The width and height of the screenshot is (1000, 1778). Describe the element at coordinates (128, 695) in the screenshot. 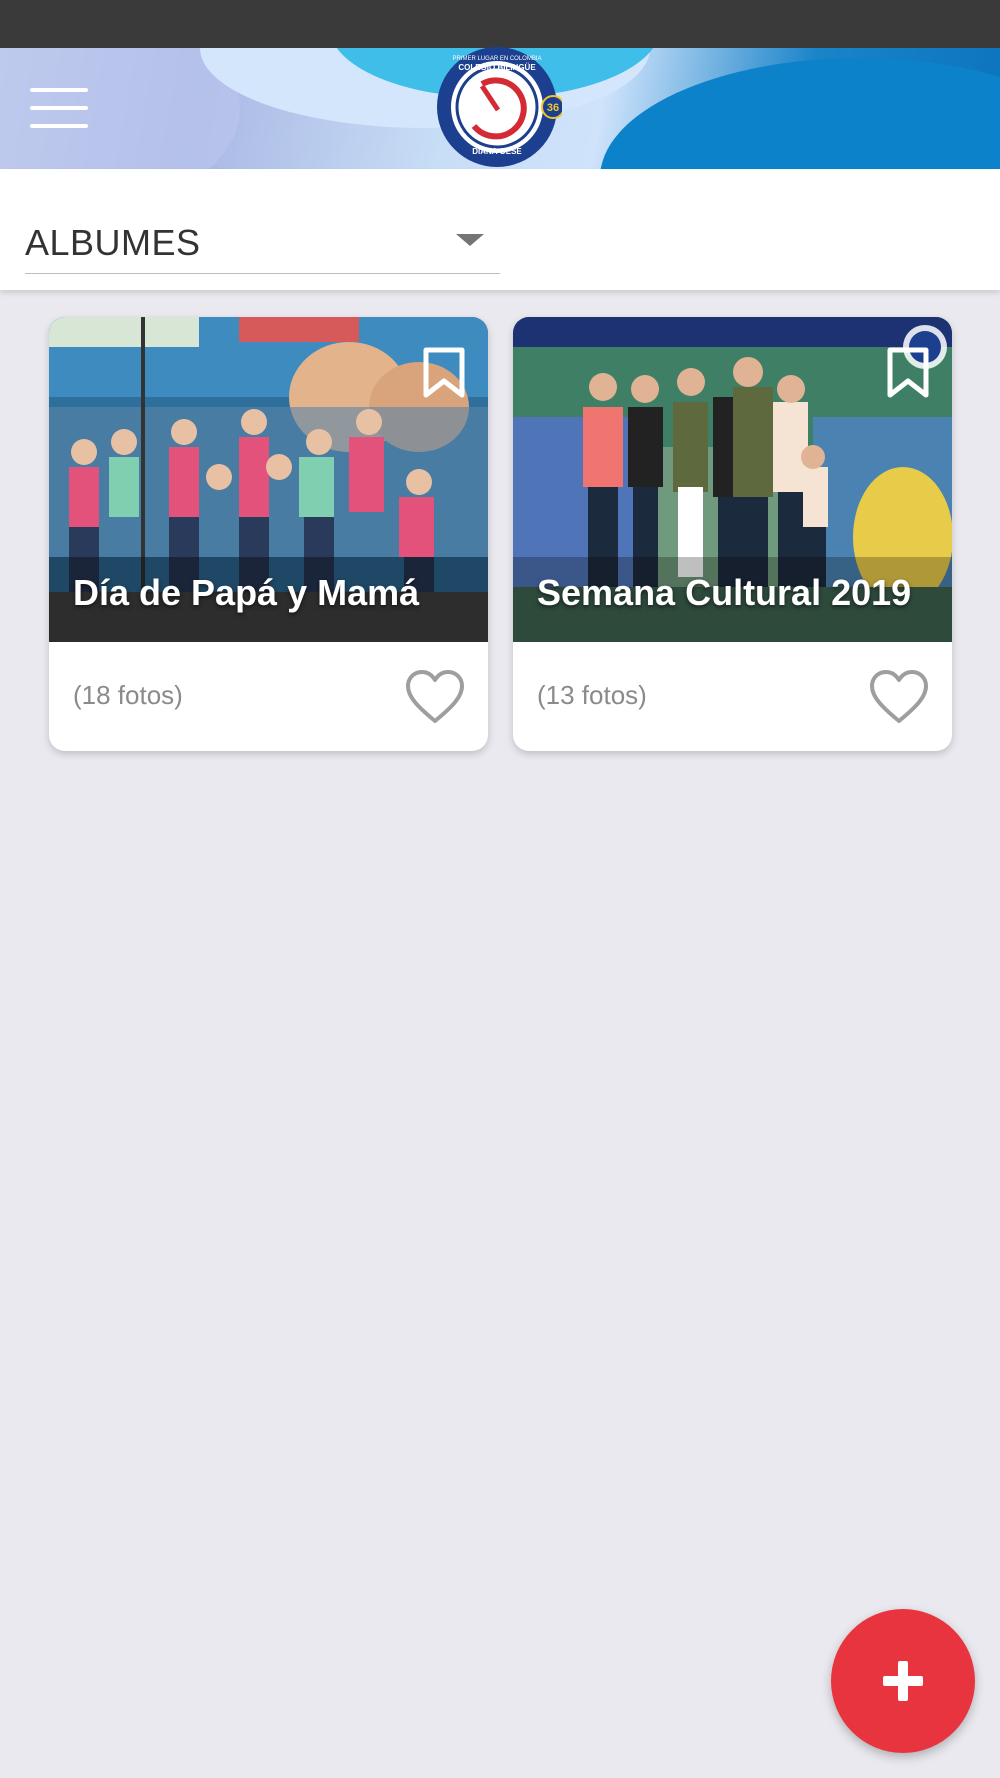

I see `album-photo-count: (18 fotos)` at that location.